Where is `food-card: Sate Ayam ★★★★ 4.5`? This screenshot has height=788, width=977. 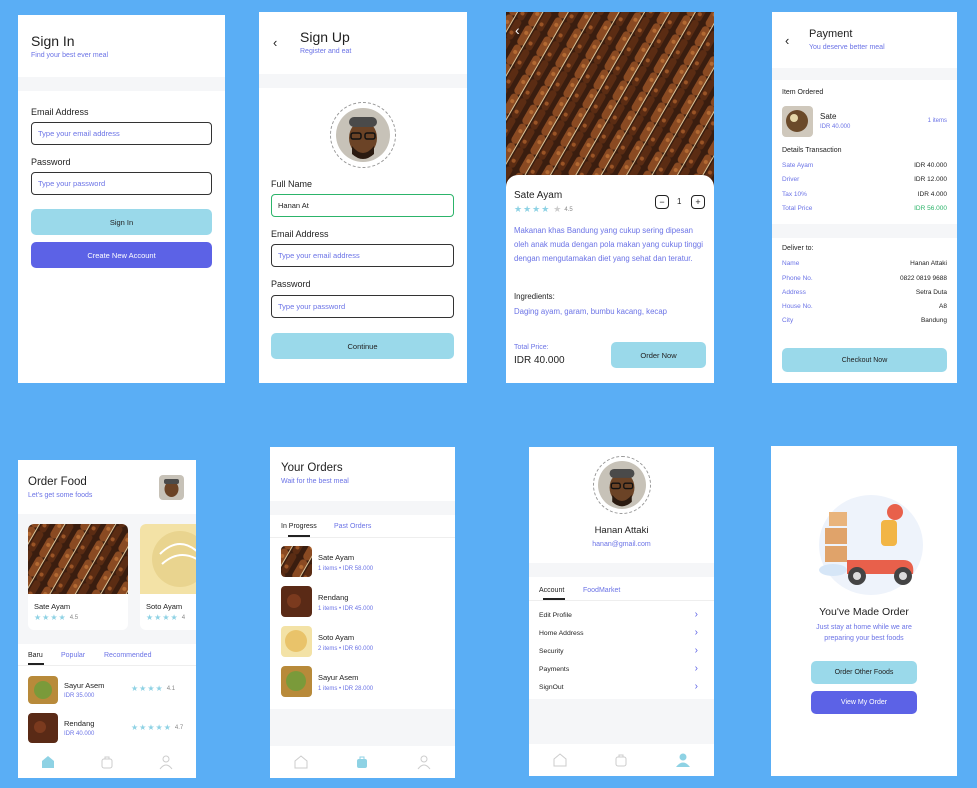 food-card: Sate Ayam ★★★★ 4.5 is located at coordinates (78, 577).